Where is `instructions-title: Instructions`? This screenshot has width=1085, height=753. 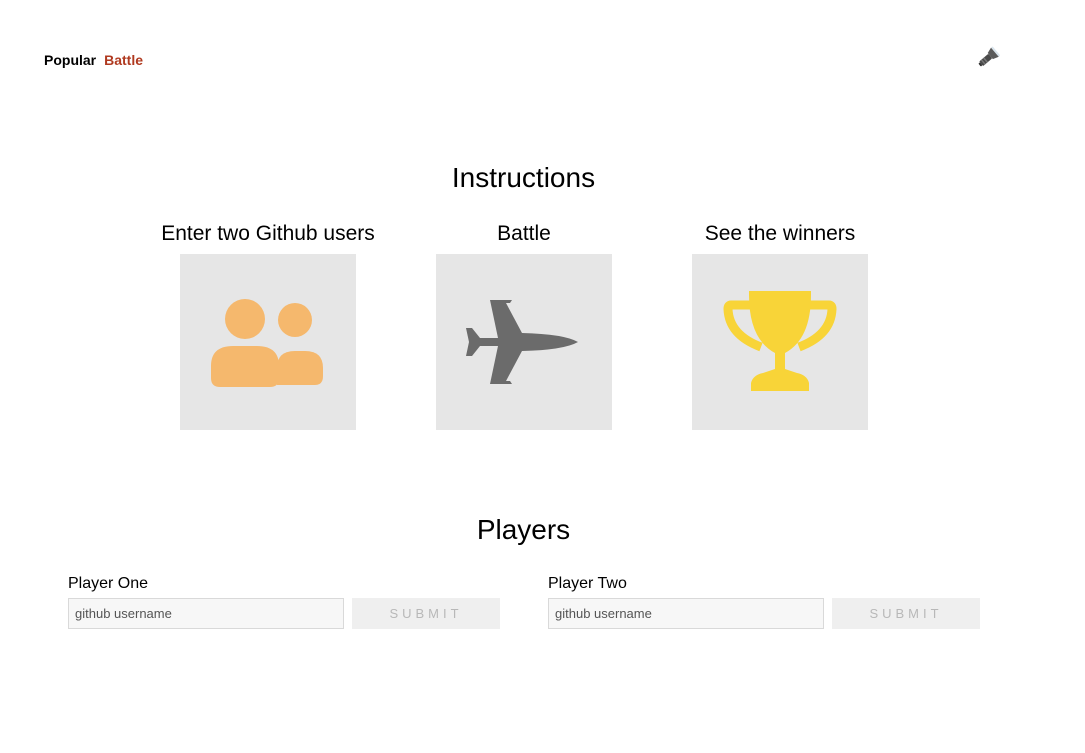
instructions-title: Instructions is located at coordinates (523, 177).